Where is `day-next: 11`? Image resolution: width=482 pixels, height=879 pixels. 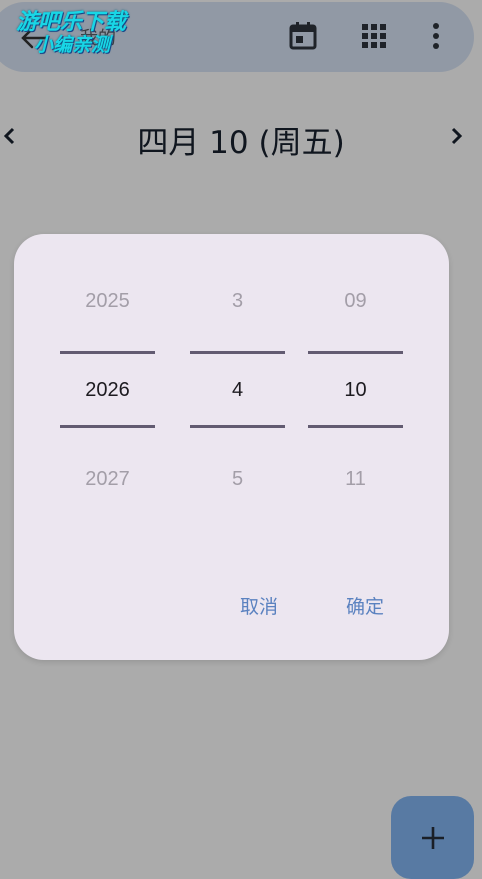 day-next: 11 is located at coordinates (355, 479).